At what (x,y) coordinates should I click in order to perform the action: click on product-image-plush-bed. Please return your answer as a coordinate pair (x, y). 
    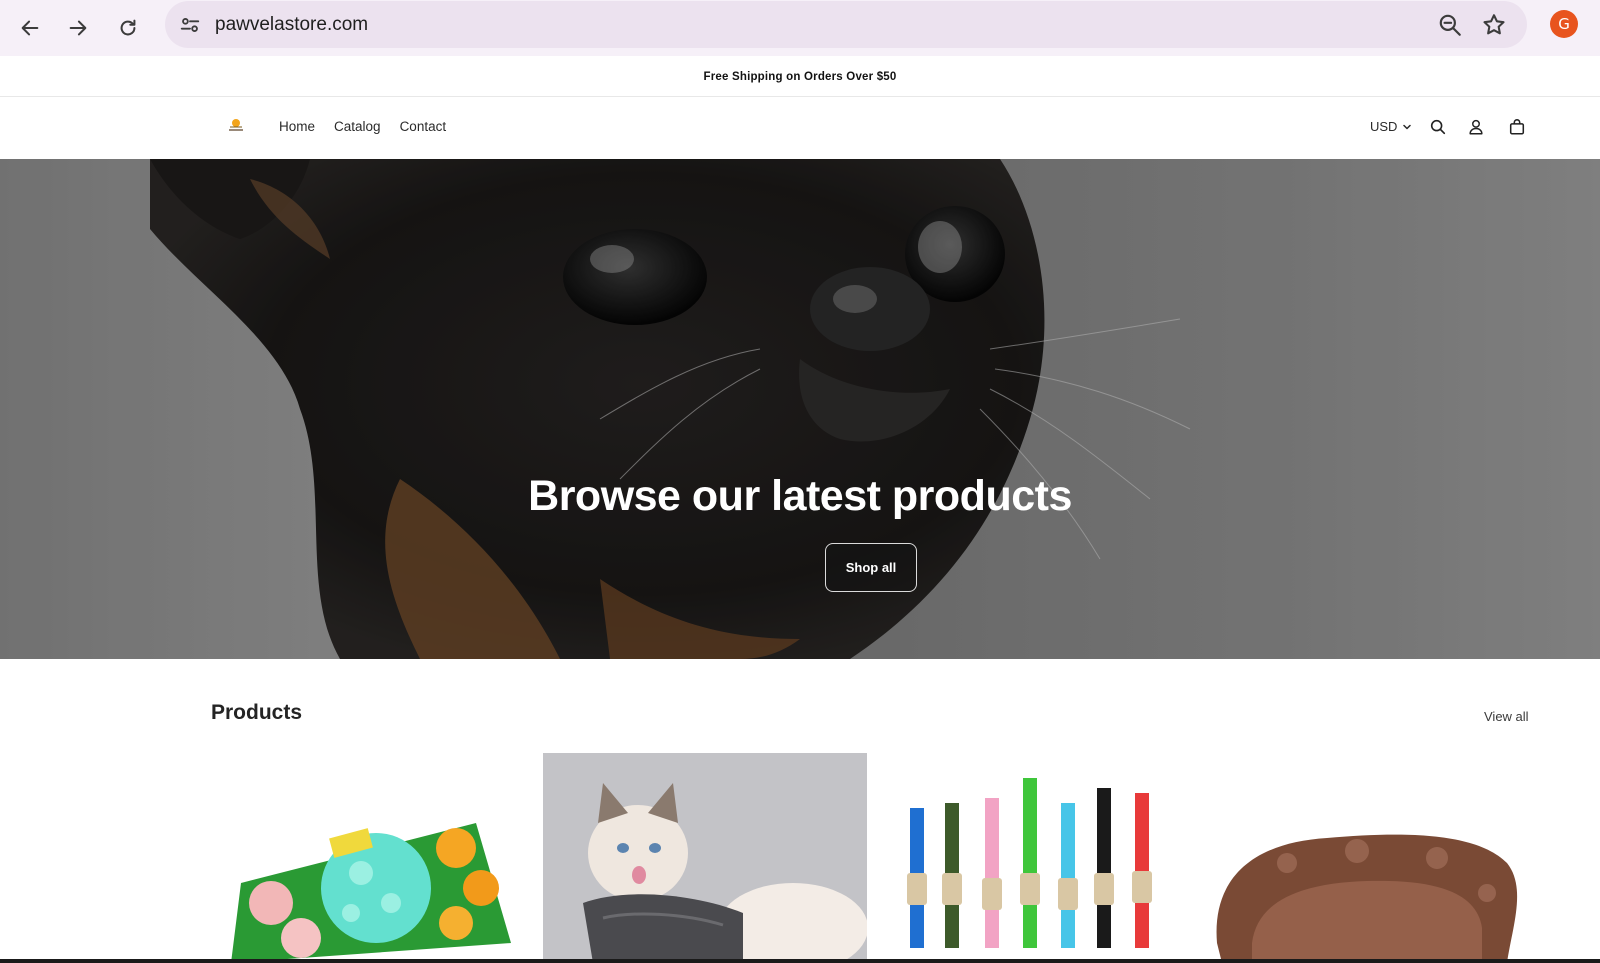
    Looking at the image, I should click on (1369, 858).